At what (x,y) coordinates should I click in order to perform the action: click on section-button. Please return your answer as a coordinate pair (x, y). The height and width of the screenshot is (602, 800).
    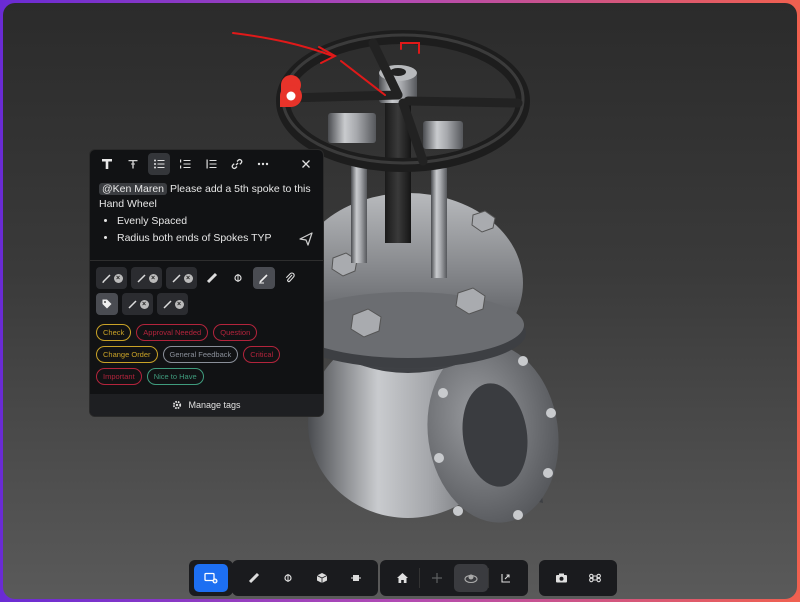
    Looking at the image, I should click on (288, 578).